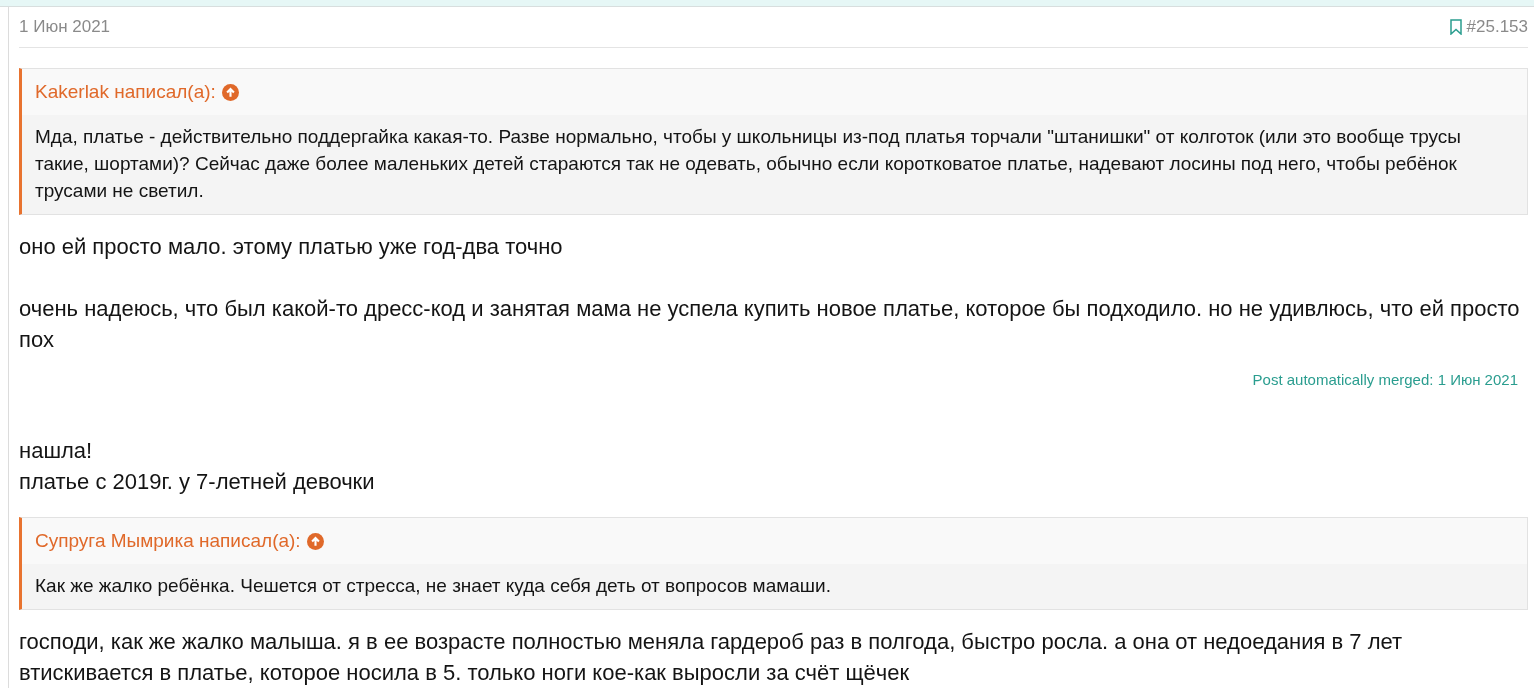 The width and height of the screenshot is (1534, 696). What do you see at coordinates (711, 657) in the screenshot?
I see `post-text: господи, как же жалко малыша. я в ее возрасте полностью меняла гардероб раз в полгода, быстро росла. а она от недоедания в 7 лет втискивается в платье, которое носила в 5. только ноги кое-как выросли за счёт щёчек` at bounding box center [711, 657].